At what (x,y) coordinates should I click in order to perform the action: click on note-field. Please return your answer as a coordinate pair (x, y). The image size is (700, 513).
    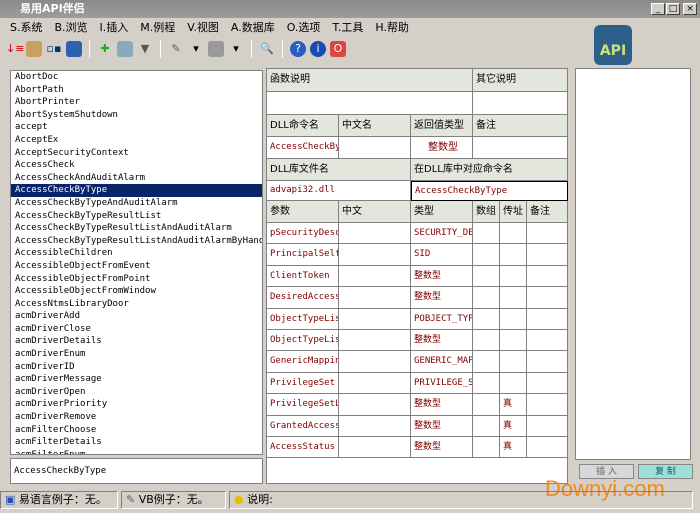
    Looking at the image, I should click on (520, 148).